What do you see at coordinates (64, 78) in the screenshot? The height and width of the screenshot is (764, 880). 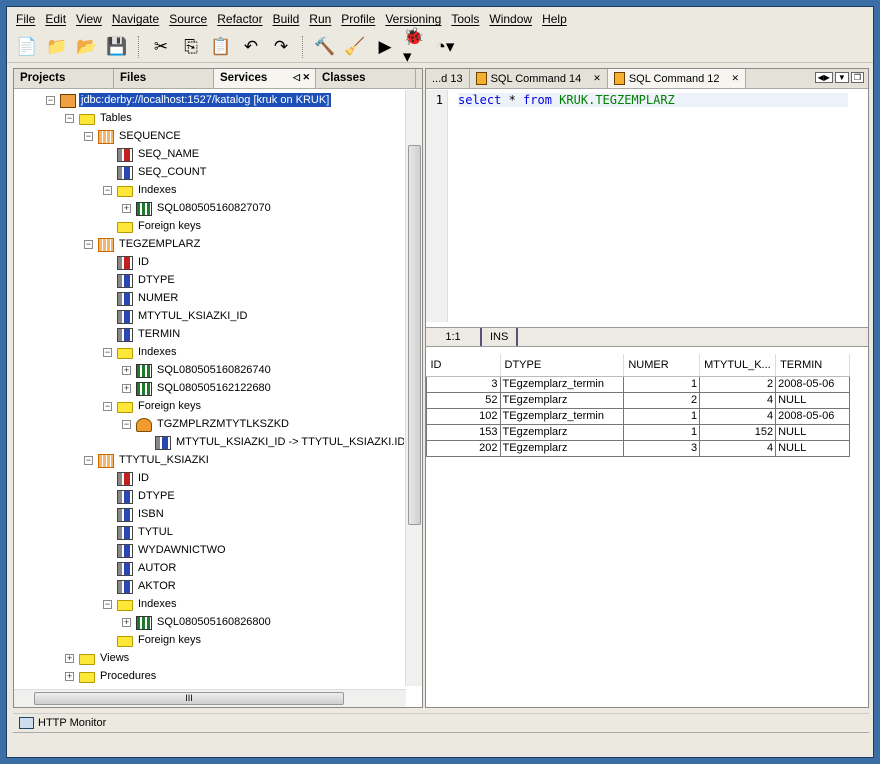 I see `tab-projects: Projects` at bounding box center [64, 78].